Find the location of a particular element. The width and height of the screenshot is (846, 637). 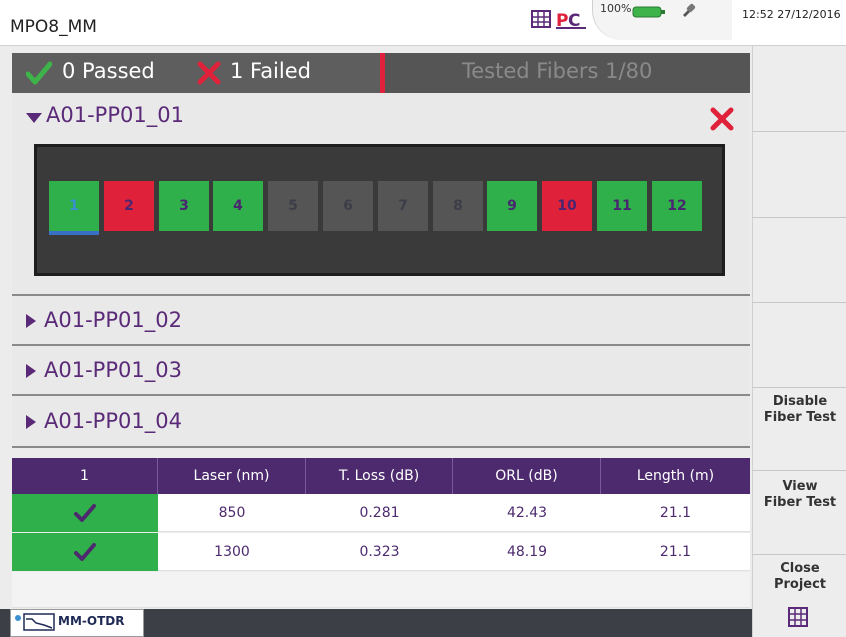

table-row: 850 0.281 42.43 21.1 is located at coordinates (381, 513).